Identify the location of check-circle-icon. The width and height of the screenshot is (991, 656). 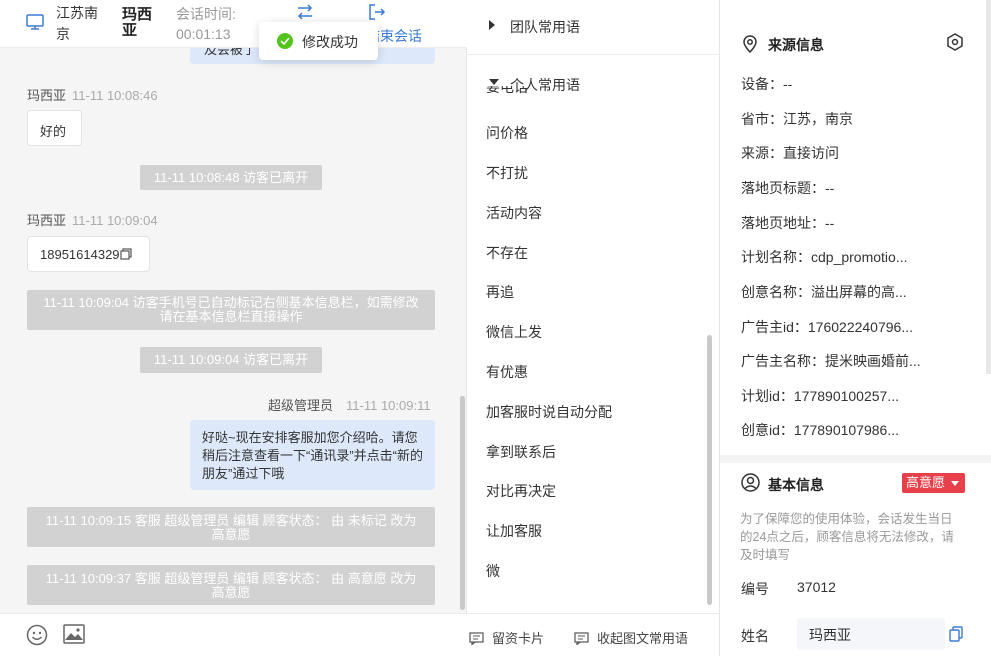
(285, 41).